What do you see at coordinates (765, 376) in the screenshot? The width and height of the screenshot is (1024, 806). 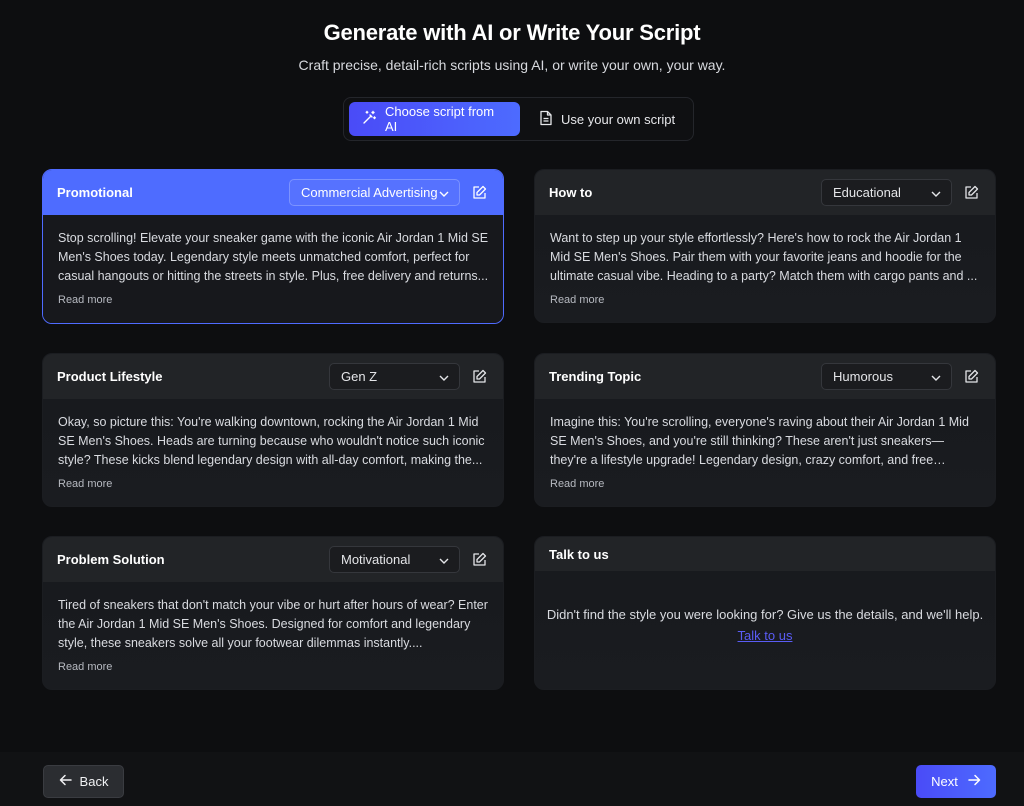 I see `card-header: Trending Topic Humorous` at bounding box center [765, 376].